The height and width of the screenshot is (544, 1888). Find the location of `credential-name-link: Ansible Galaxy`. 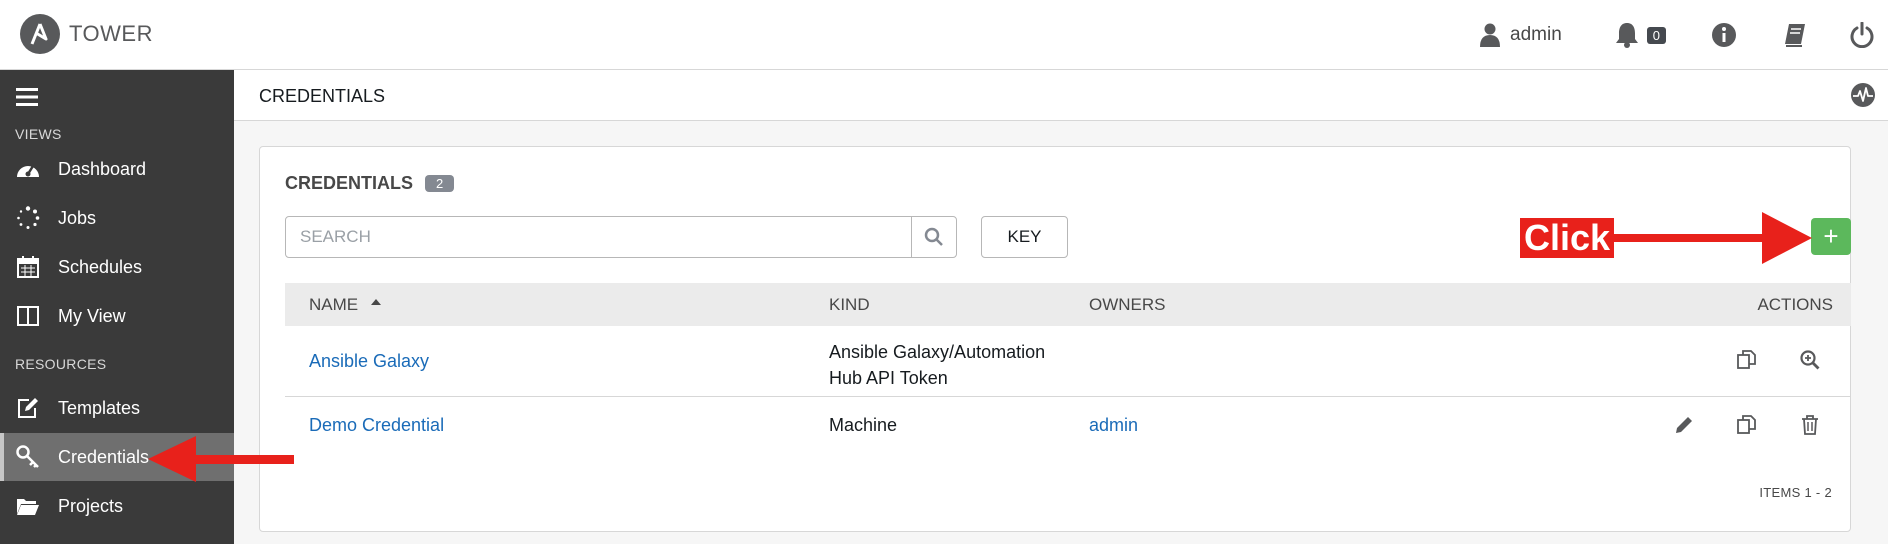

credential-name-link: Ansible Galaxy is located at coordinates (369, 361).